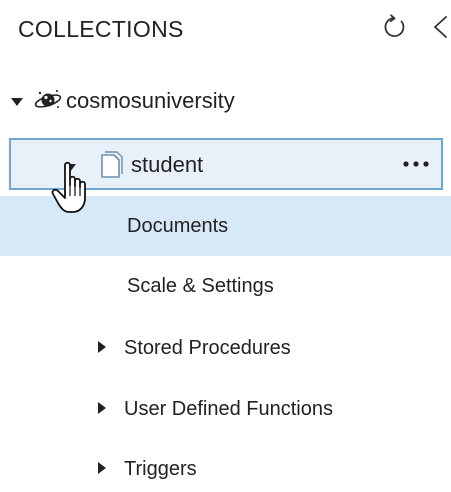  I want to click on collection-document-icon, so click(112, 164).